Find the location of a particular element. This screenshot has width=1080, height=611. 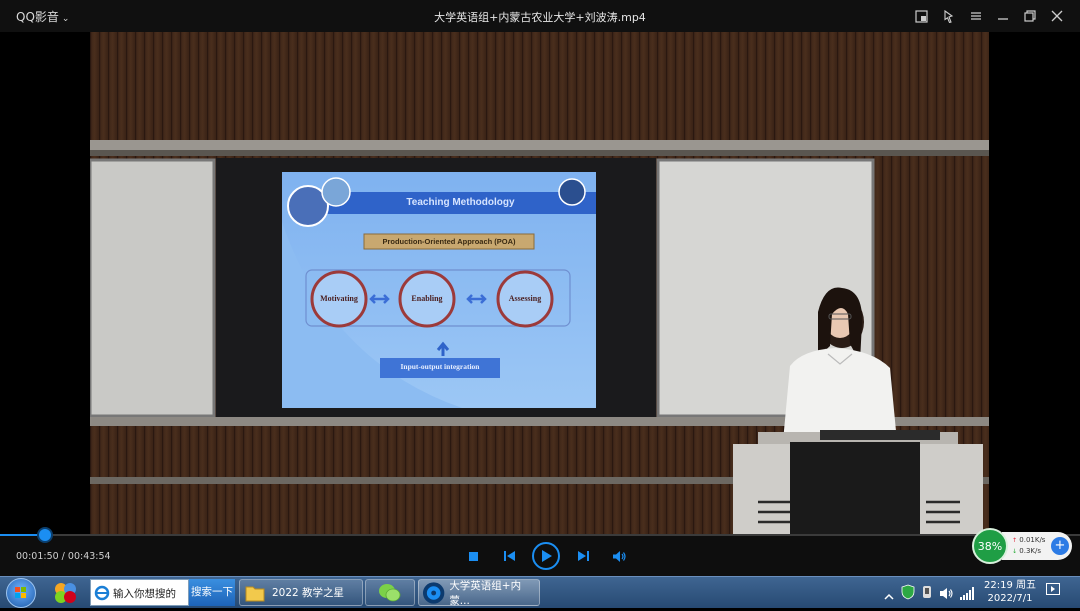

qq-pinyin-app-icon is located at coordinates (66, 592).